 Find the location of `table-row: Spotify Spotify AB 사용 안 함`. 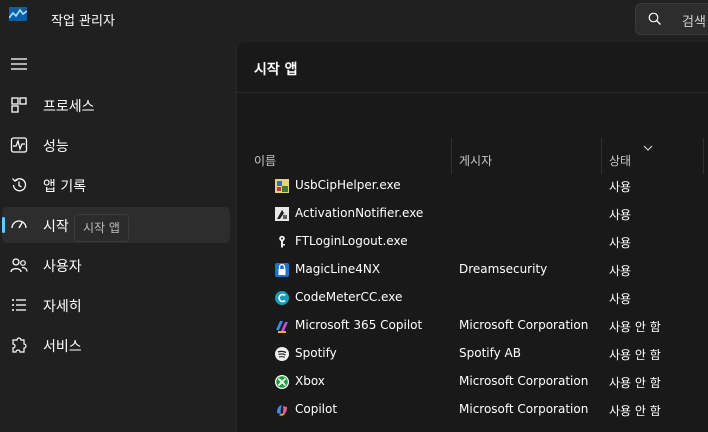

table-row: Spotify Spotify AB 사용 안 함 is located at coordinates (472, 354).